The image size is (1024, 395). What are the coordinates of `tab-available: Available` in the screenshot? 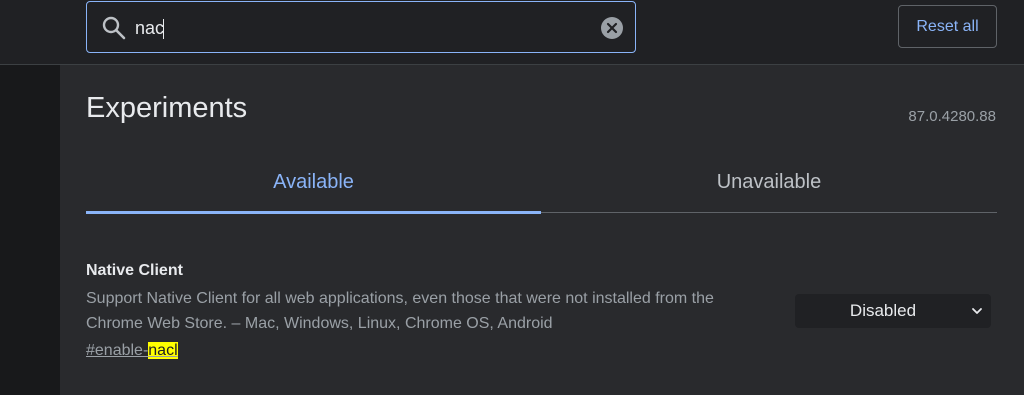 It's located at (313, 182).